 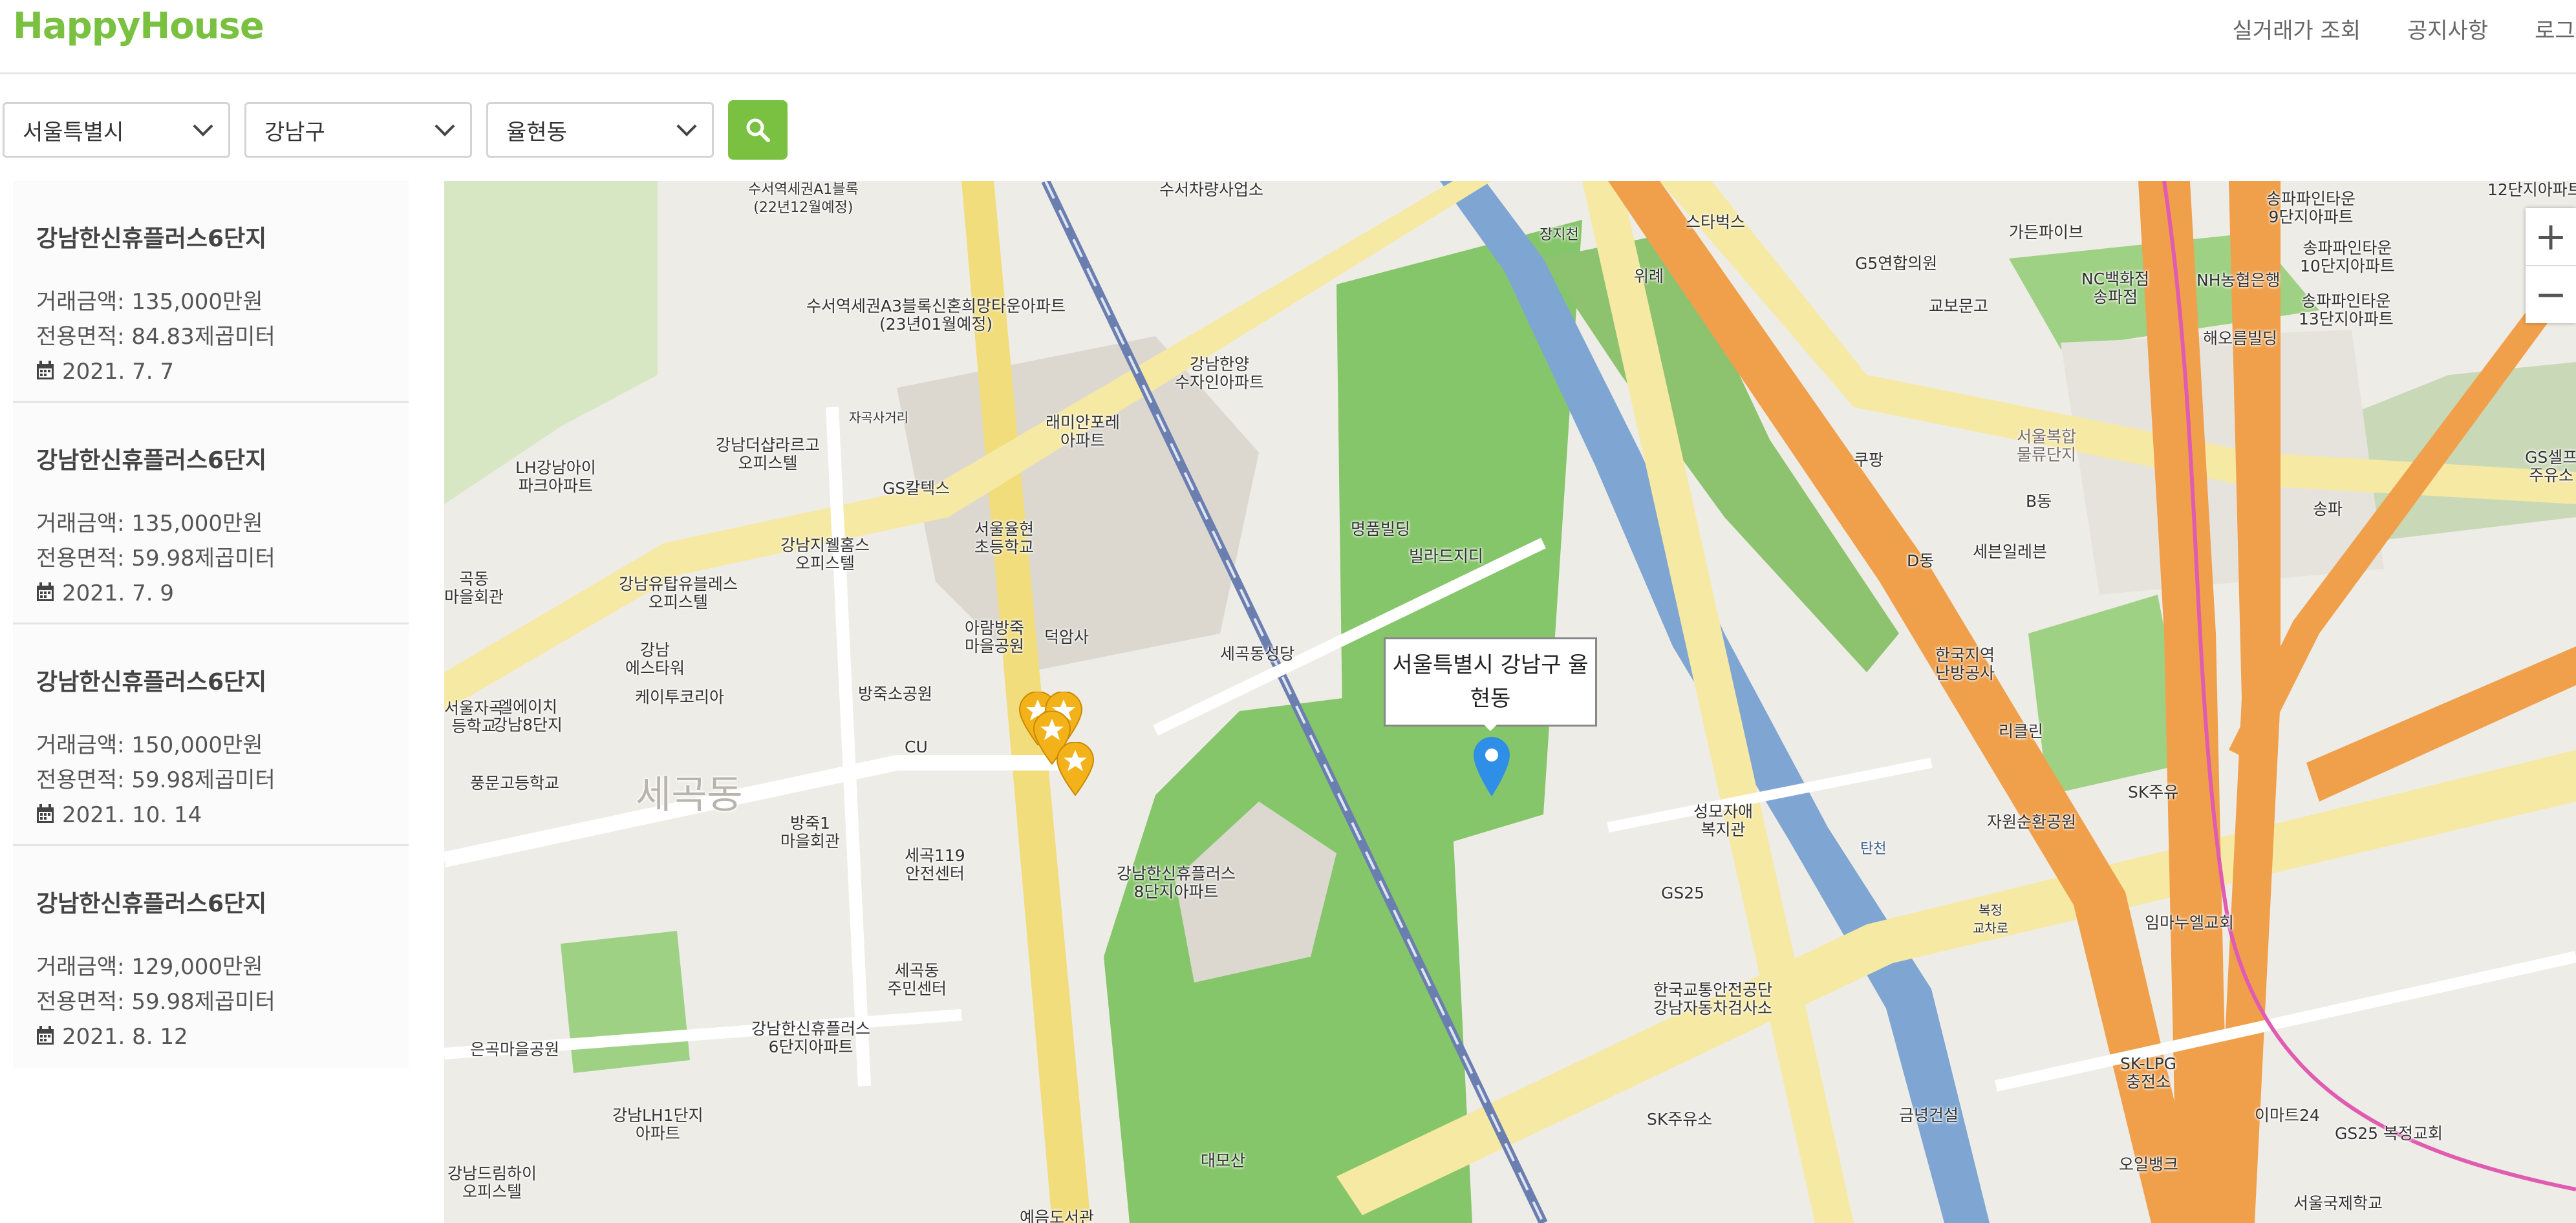 I want to click on map-label: 임마누엘교회, so click(x=2190, y=922).